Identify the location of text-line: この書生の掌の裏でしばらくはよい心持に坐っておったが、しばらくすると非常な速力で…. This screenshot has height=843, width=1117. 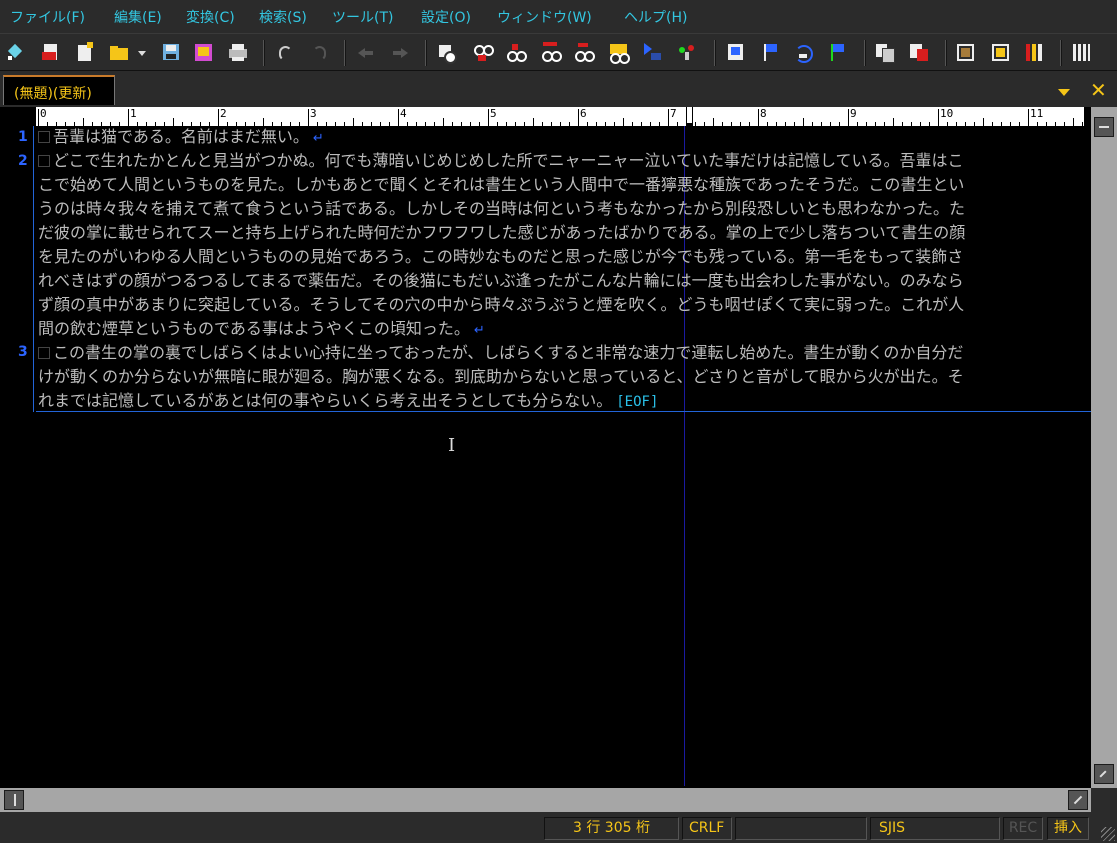
(500, 353).